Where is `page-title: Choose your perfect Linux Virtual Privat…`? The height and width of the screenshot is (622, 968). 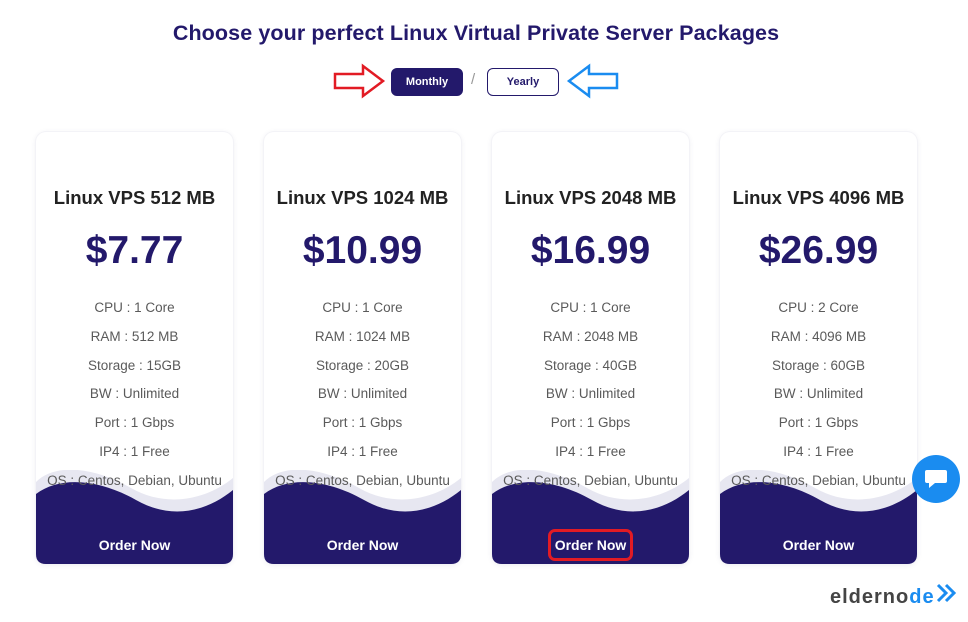 page-title: Choose your perfect Linux Virtual Privat… is located at coordinates (476, 33).